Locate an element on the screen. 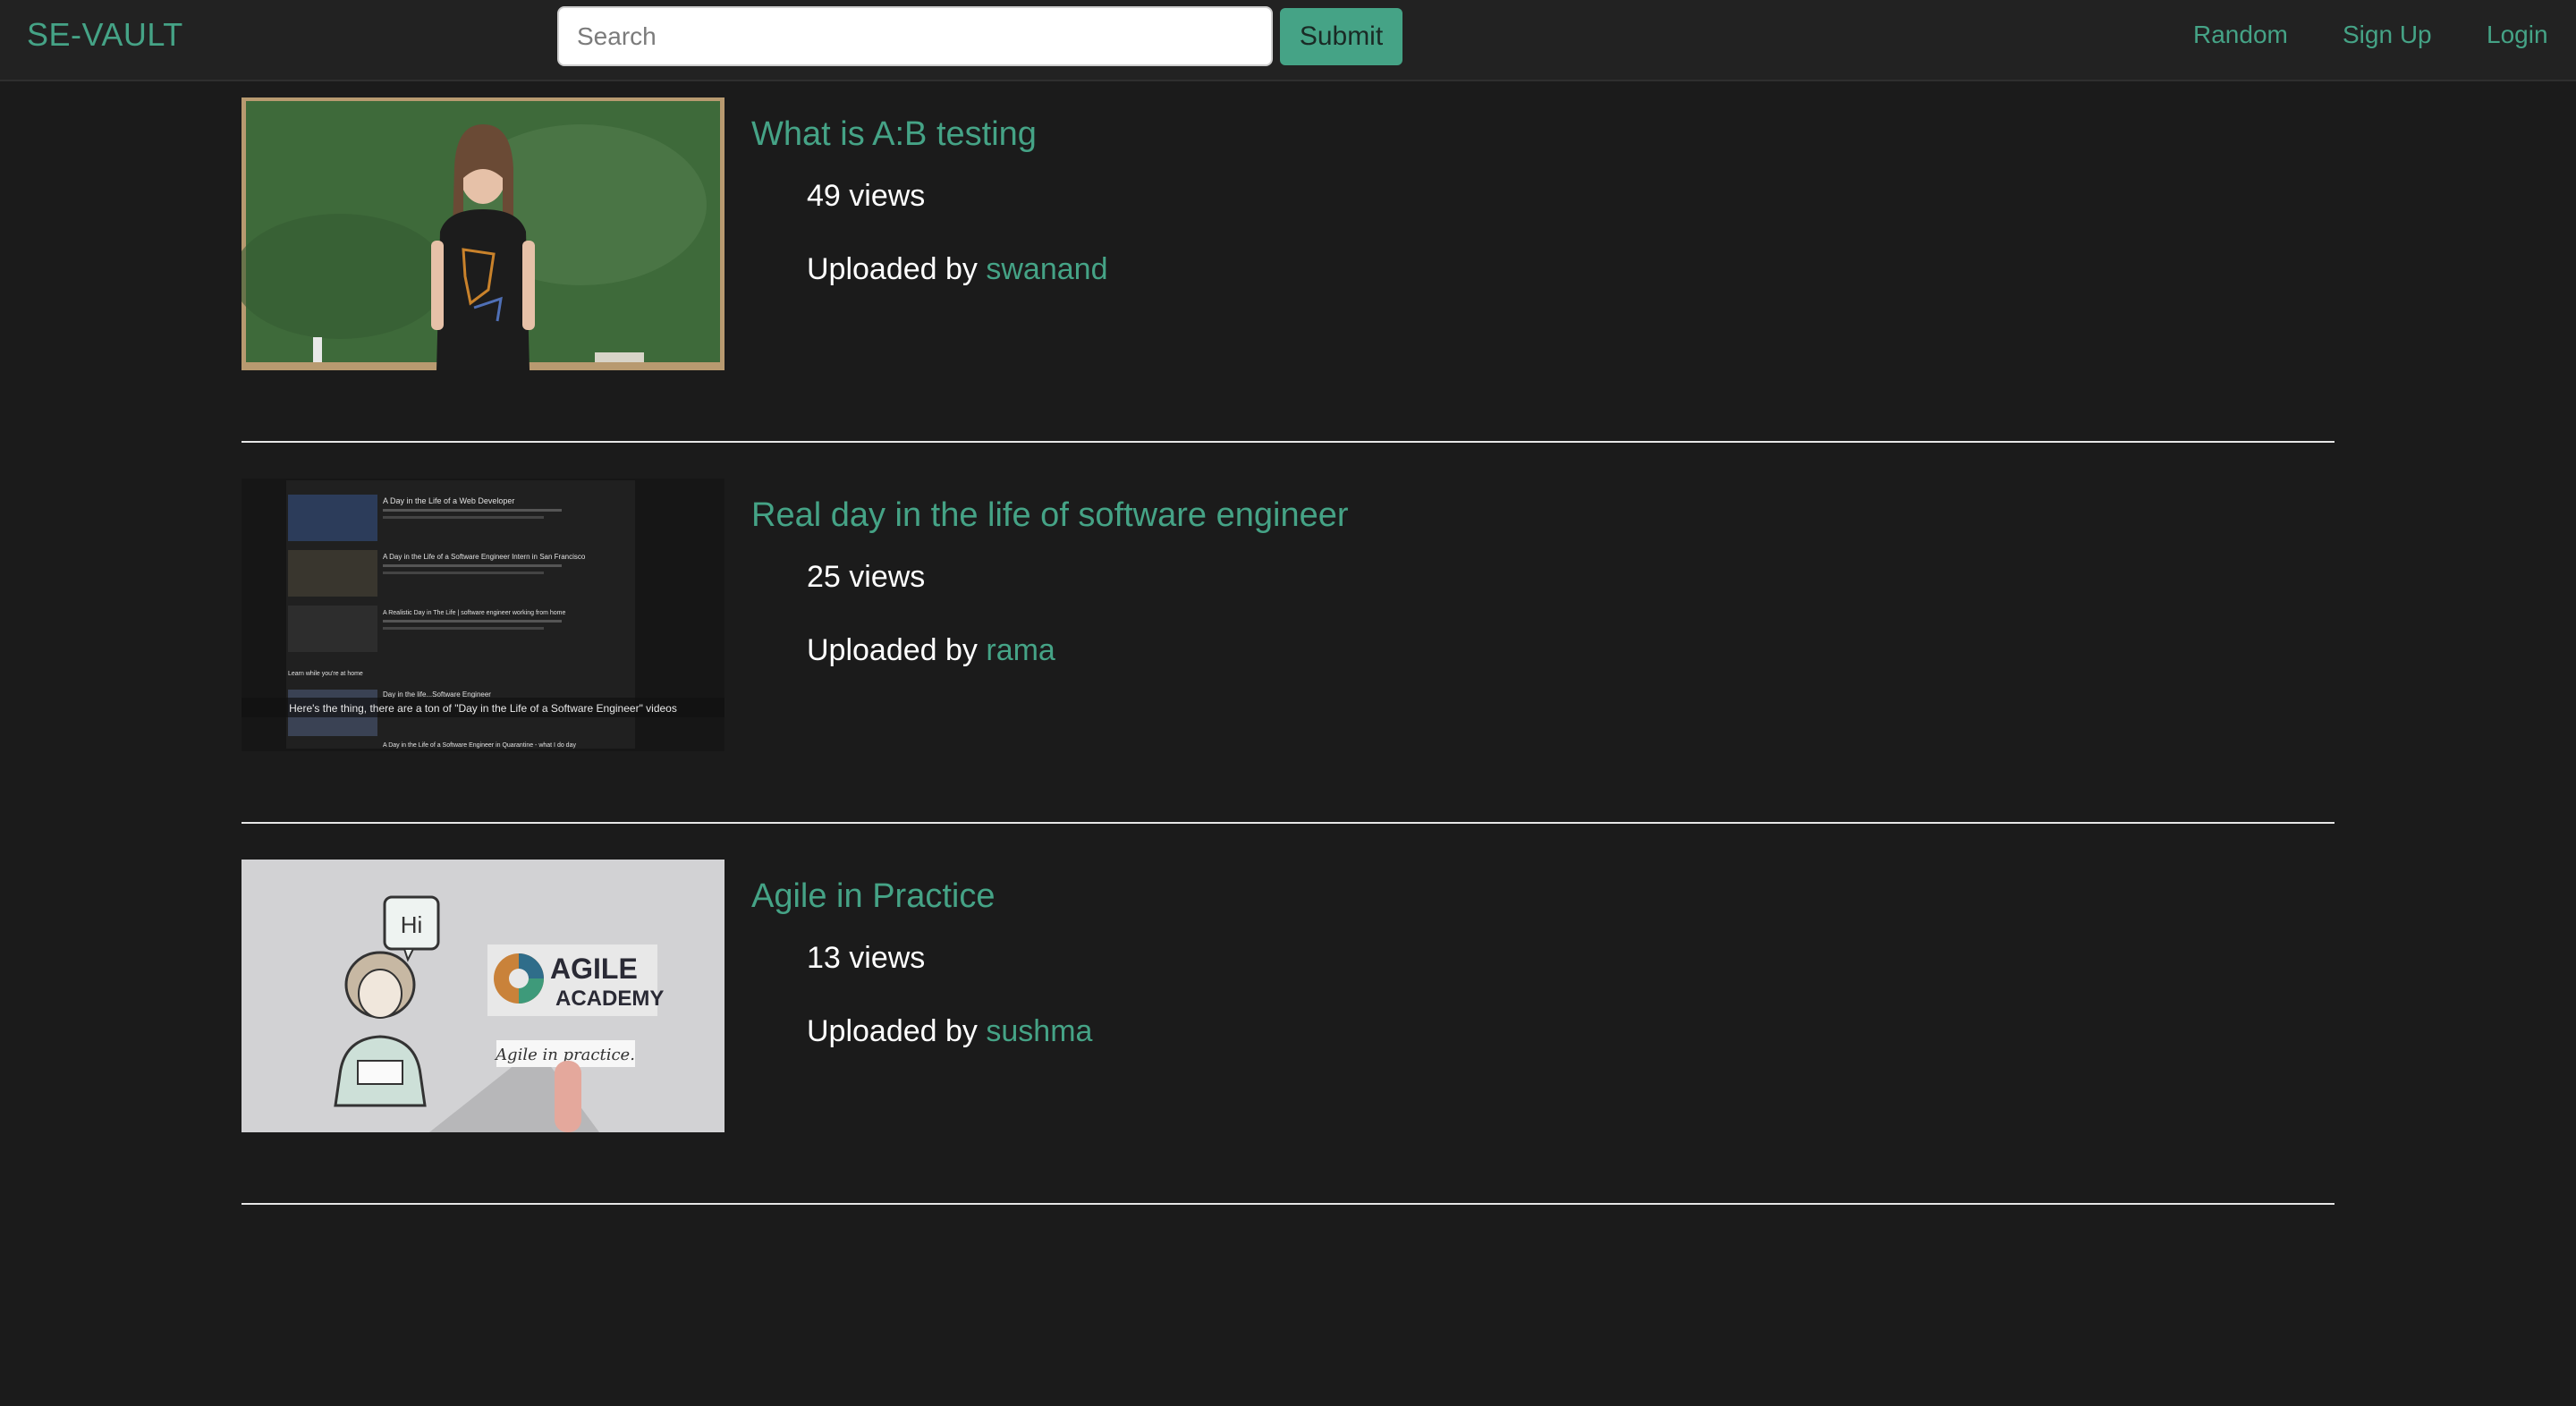 The width and height of the screenshot is (2576, 1406). agile-academy-thumbnail: Hi AGILE ACADEMY Agile in practice. is located at coordinates (483, 996).